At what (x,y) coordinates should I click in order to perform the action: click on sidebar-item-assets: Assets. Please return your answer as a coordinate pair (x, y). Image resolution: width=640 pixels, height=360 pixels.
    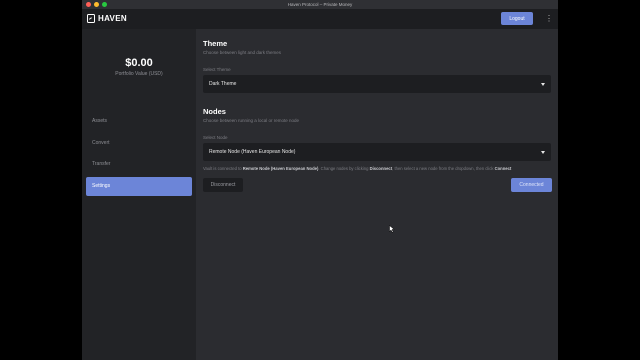
    Looking at the image, I should click on (139, 121).